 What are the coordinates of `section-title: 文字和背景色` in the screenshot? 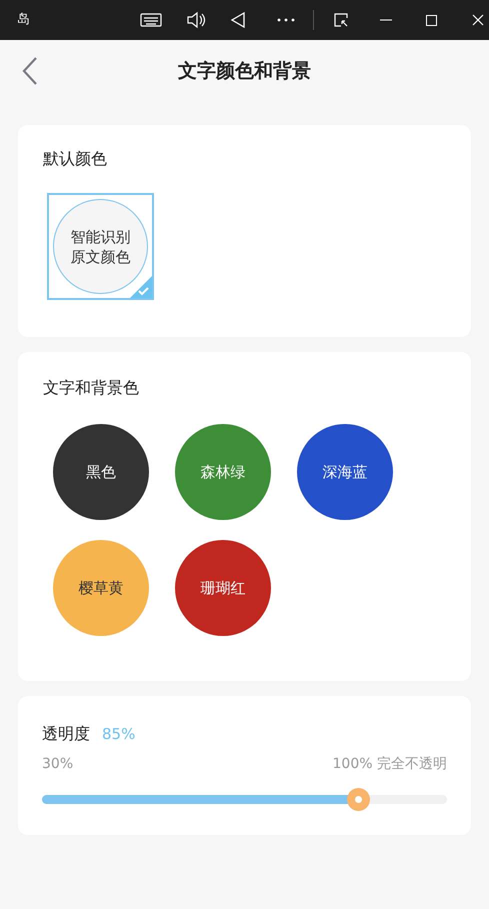 It's located at (91, 388).